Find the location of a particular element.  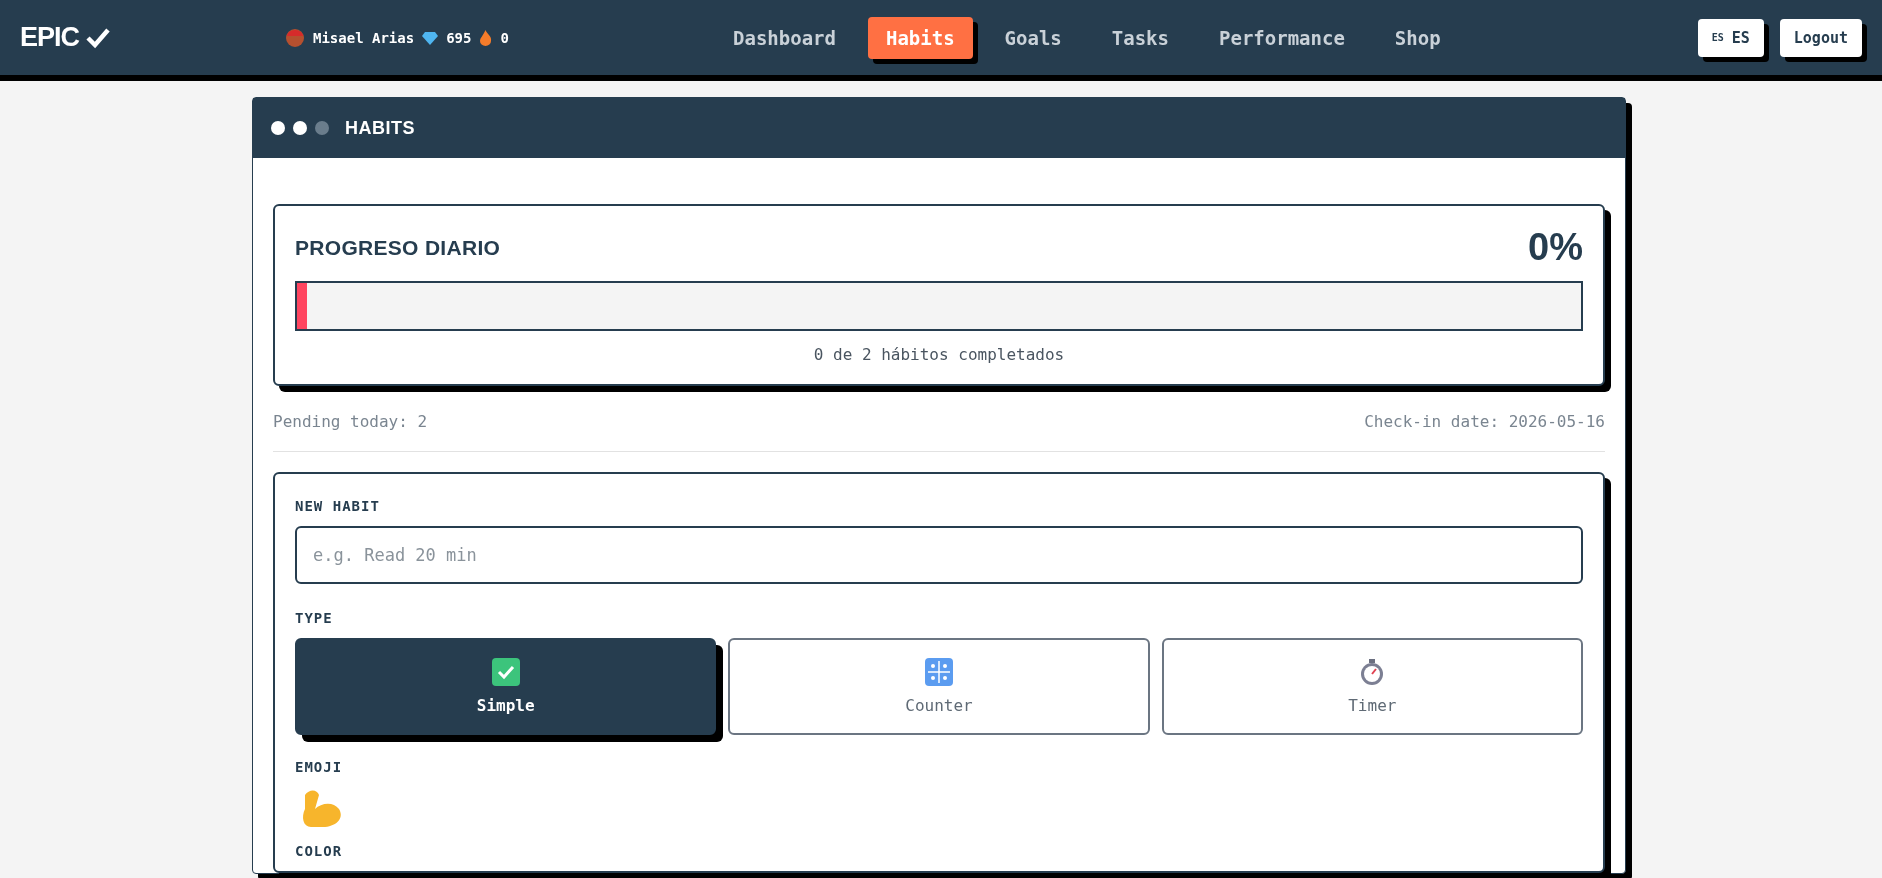

nav-tab: Tasks is located at coordinates (1140, 37).